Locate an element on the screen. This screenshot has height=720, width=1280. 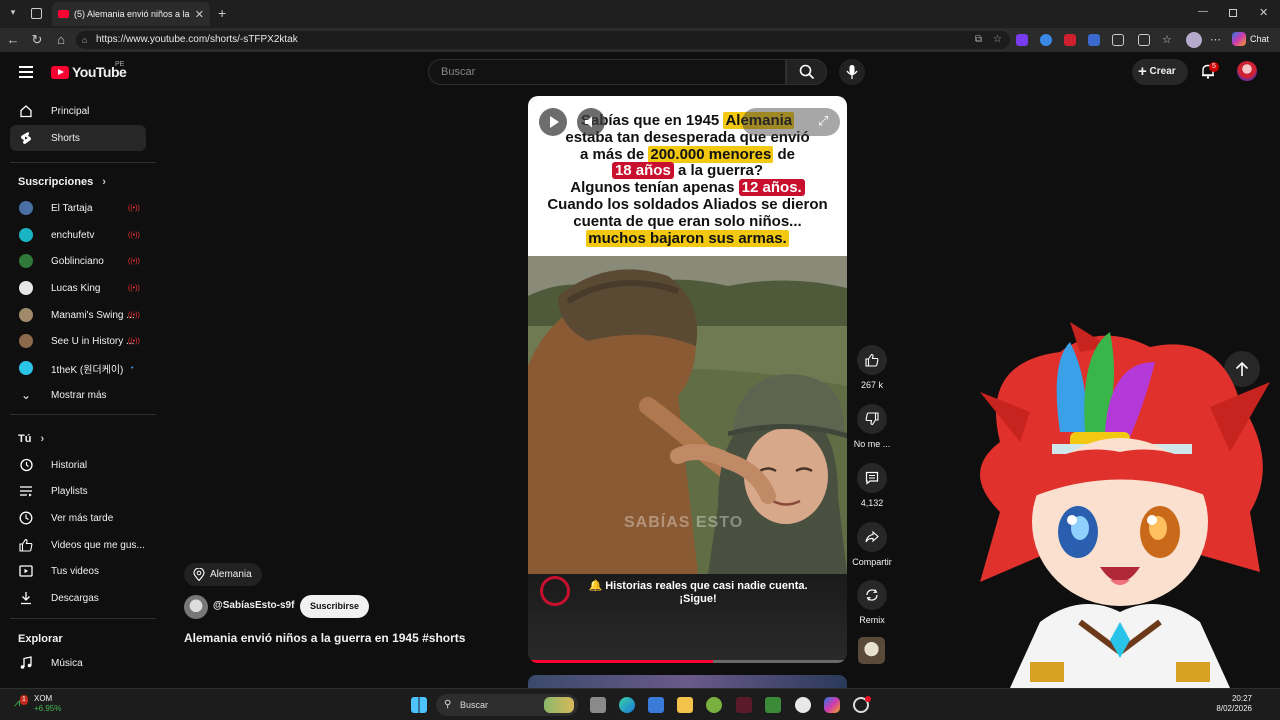
stock-widget: 1 ⩘ XOM +6.95% is located at coordinates (37, 704).